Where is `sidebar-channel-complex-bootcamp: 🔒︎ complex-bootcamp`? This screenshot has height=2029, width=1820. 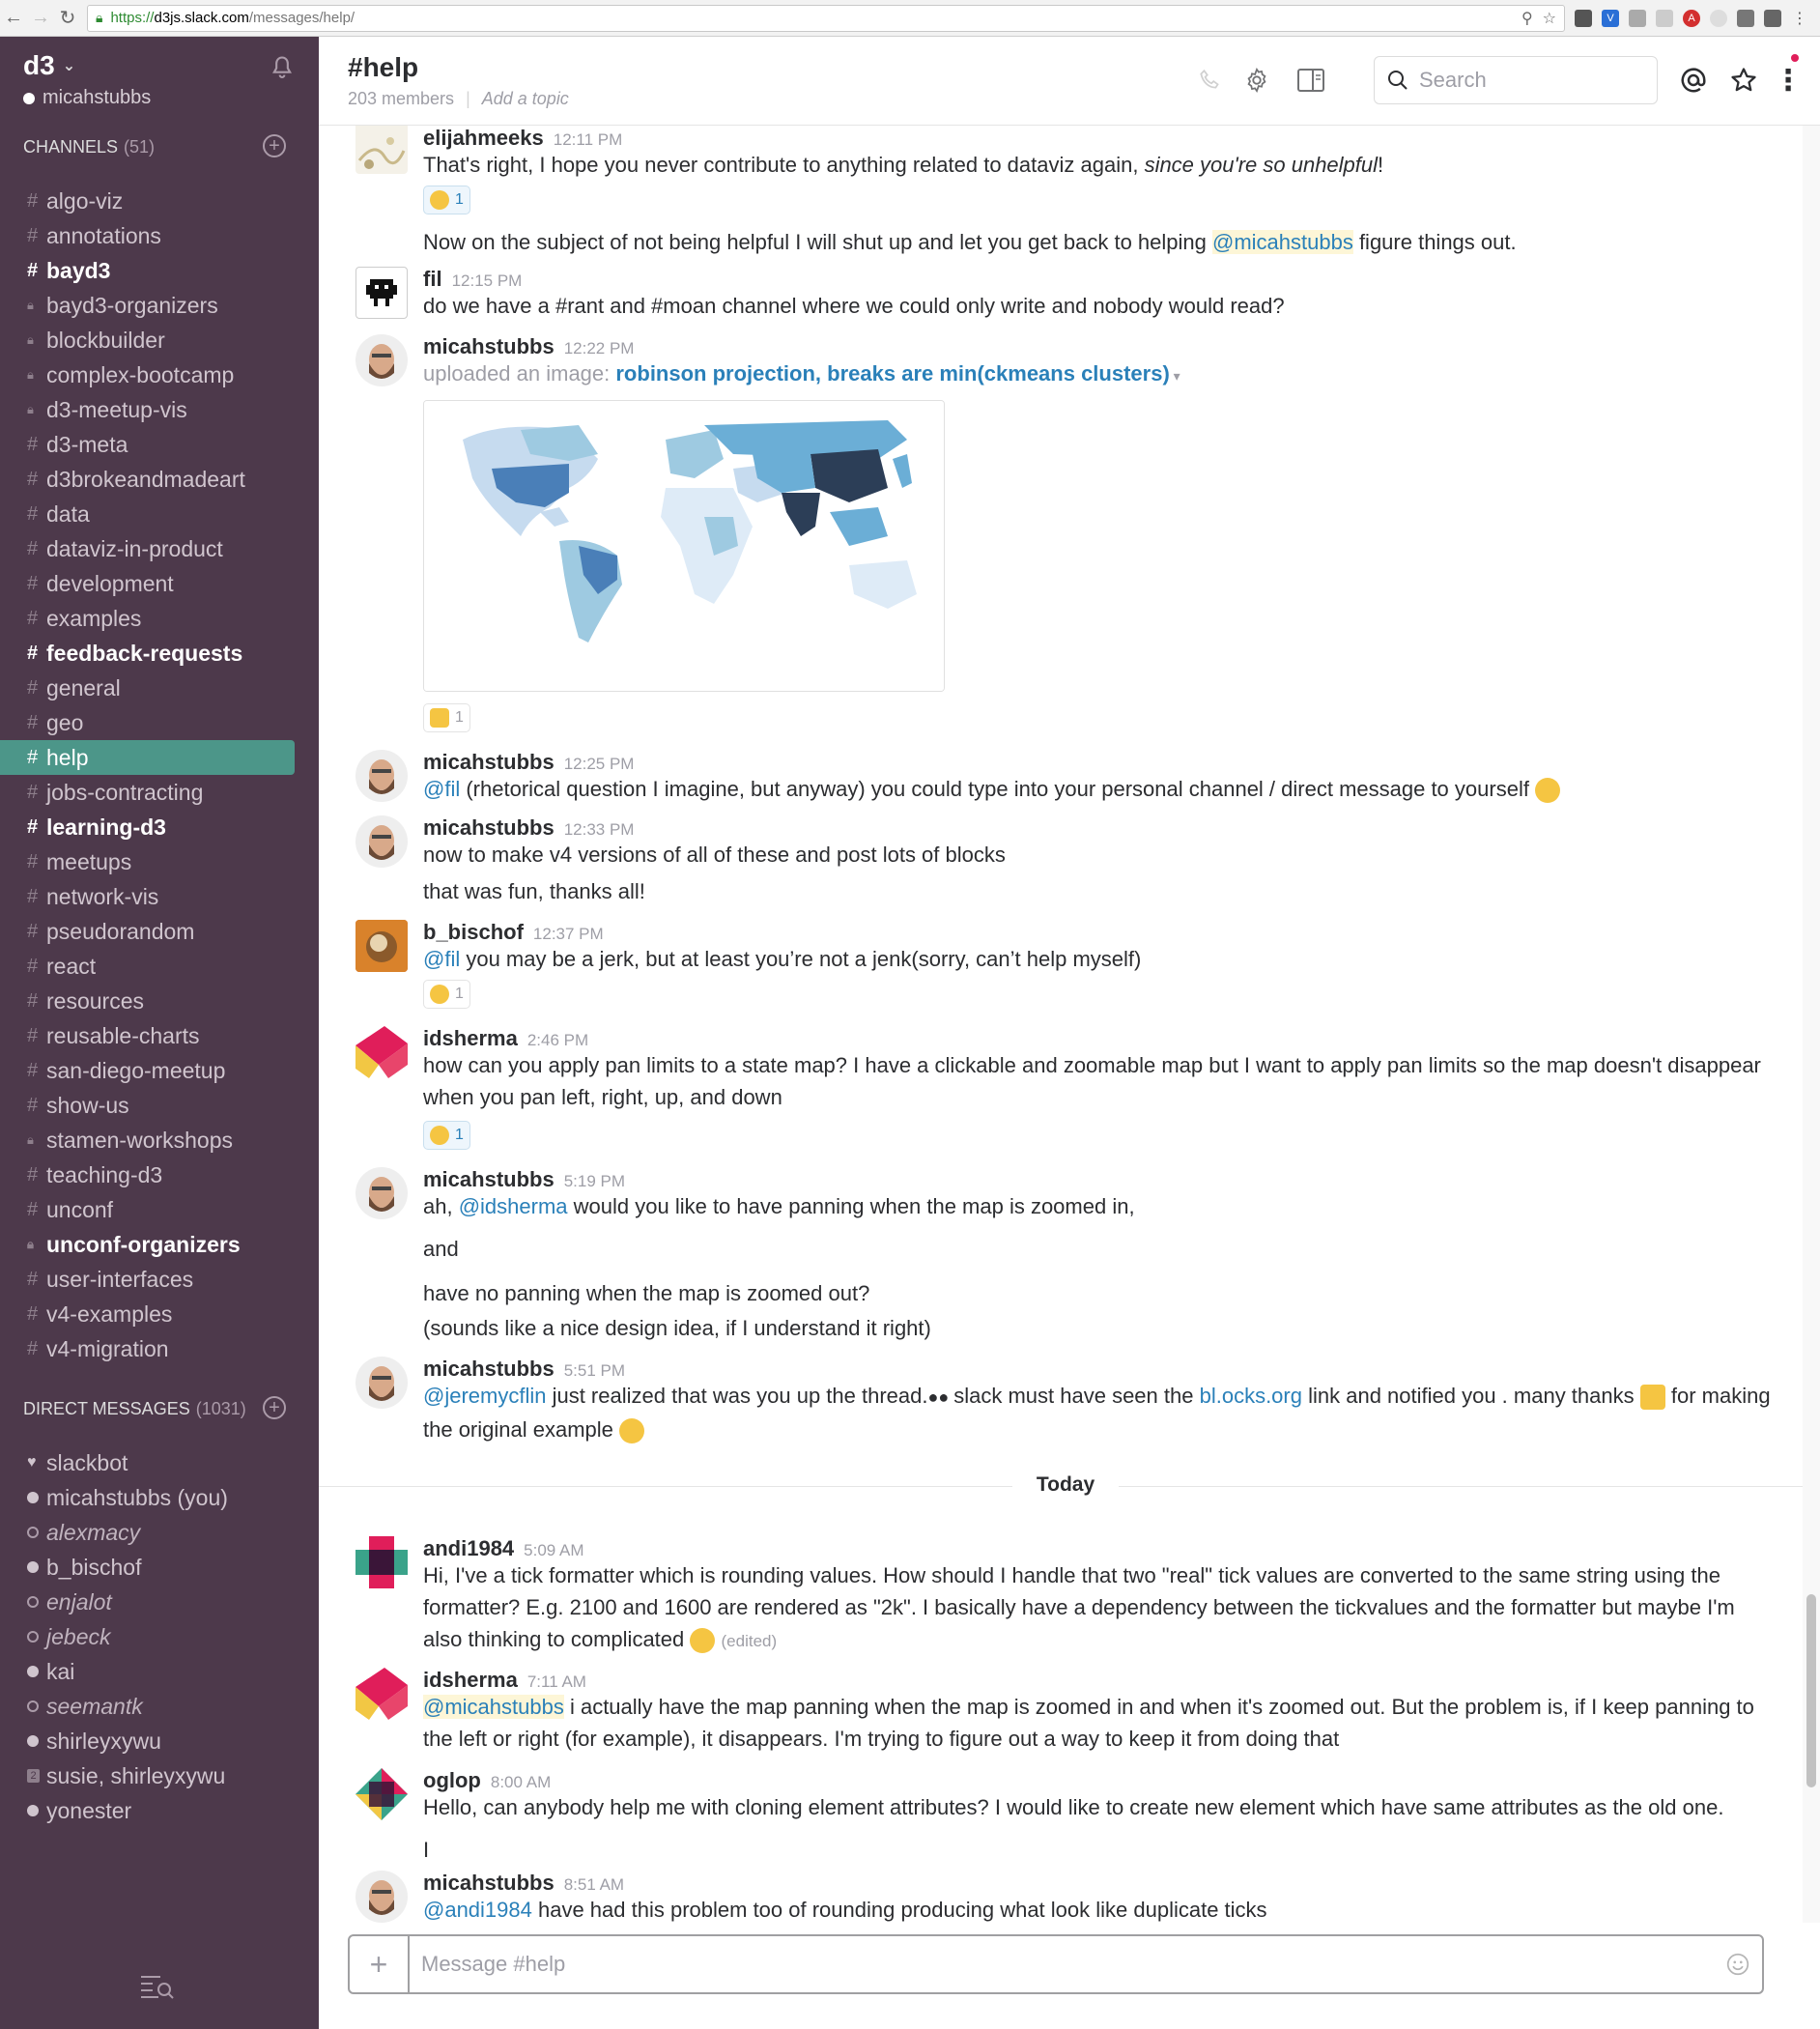 sidebar-channel-complex-bootcamp: 🔒︎ complex-bootcamp is located at coordinates (147, 375).